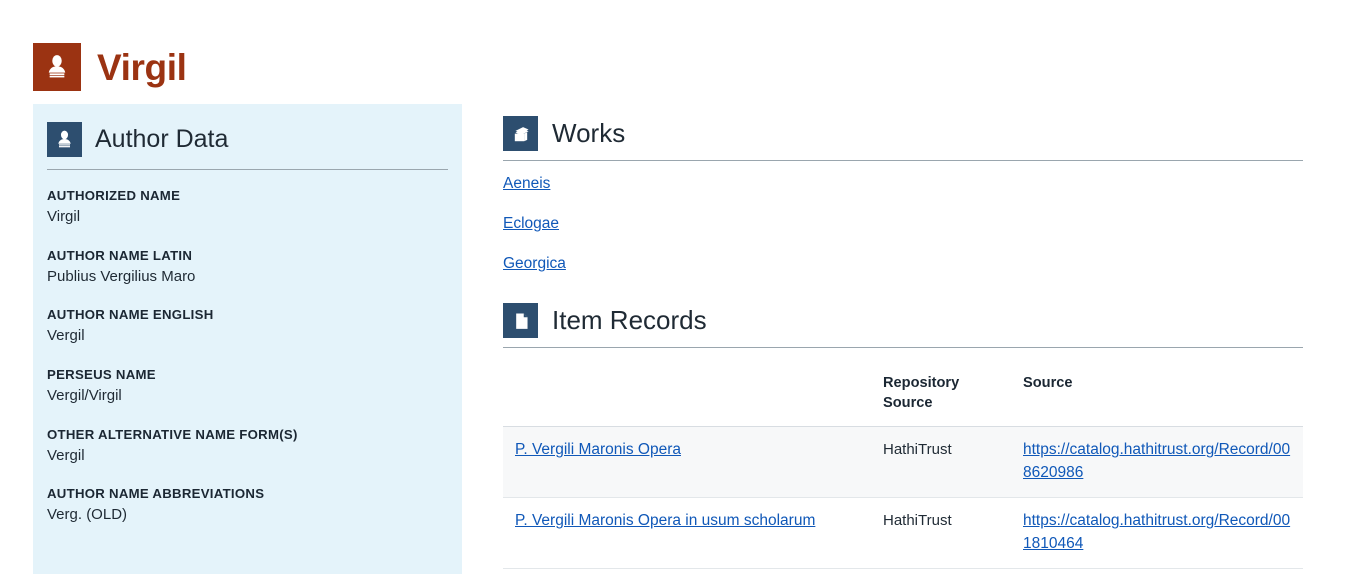 Image resolution: width=1356 pixels, height=582 pixels. Describe the element at coordinates (247, 207) in the screenshot. I see `field-authorized-name: AUTHORIZED NAME Virgil` at that location.